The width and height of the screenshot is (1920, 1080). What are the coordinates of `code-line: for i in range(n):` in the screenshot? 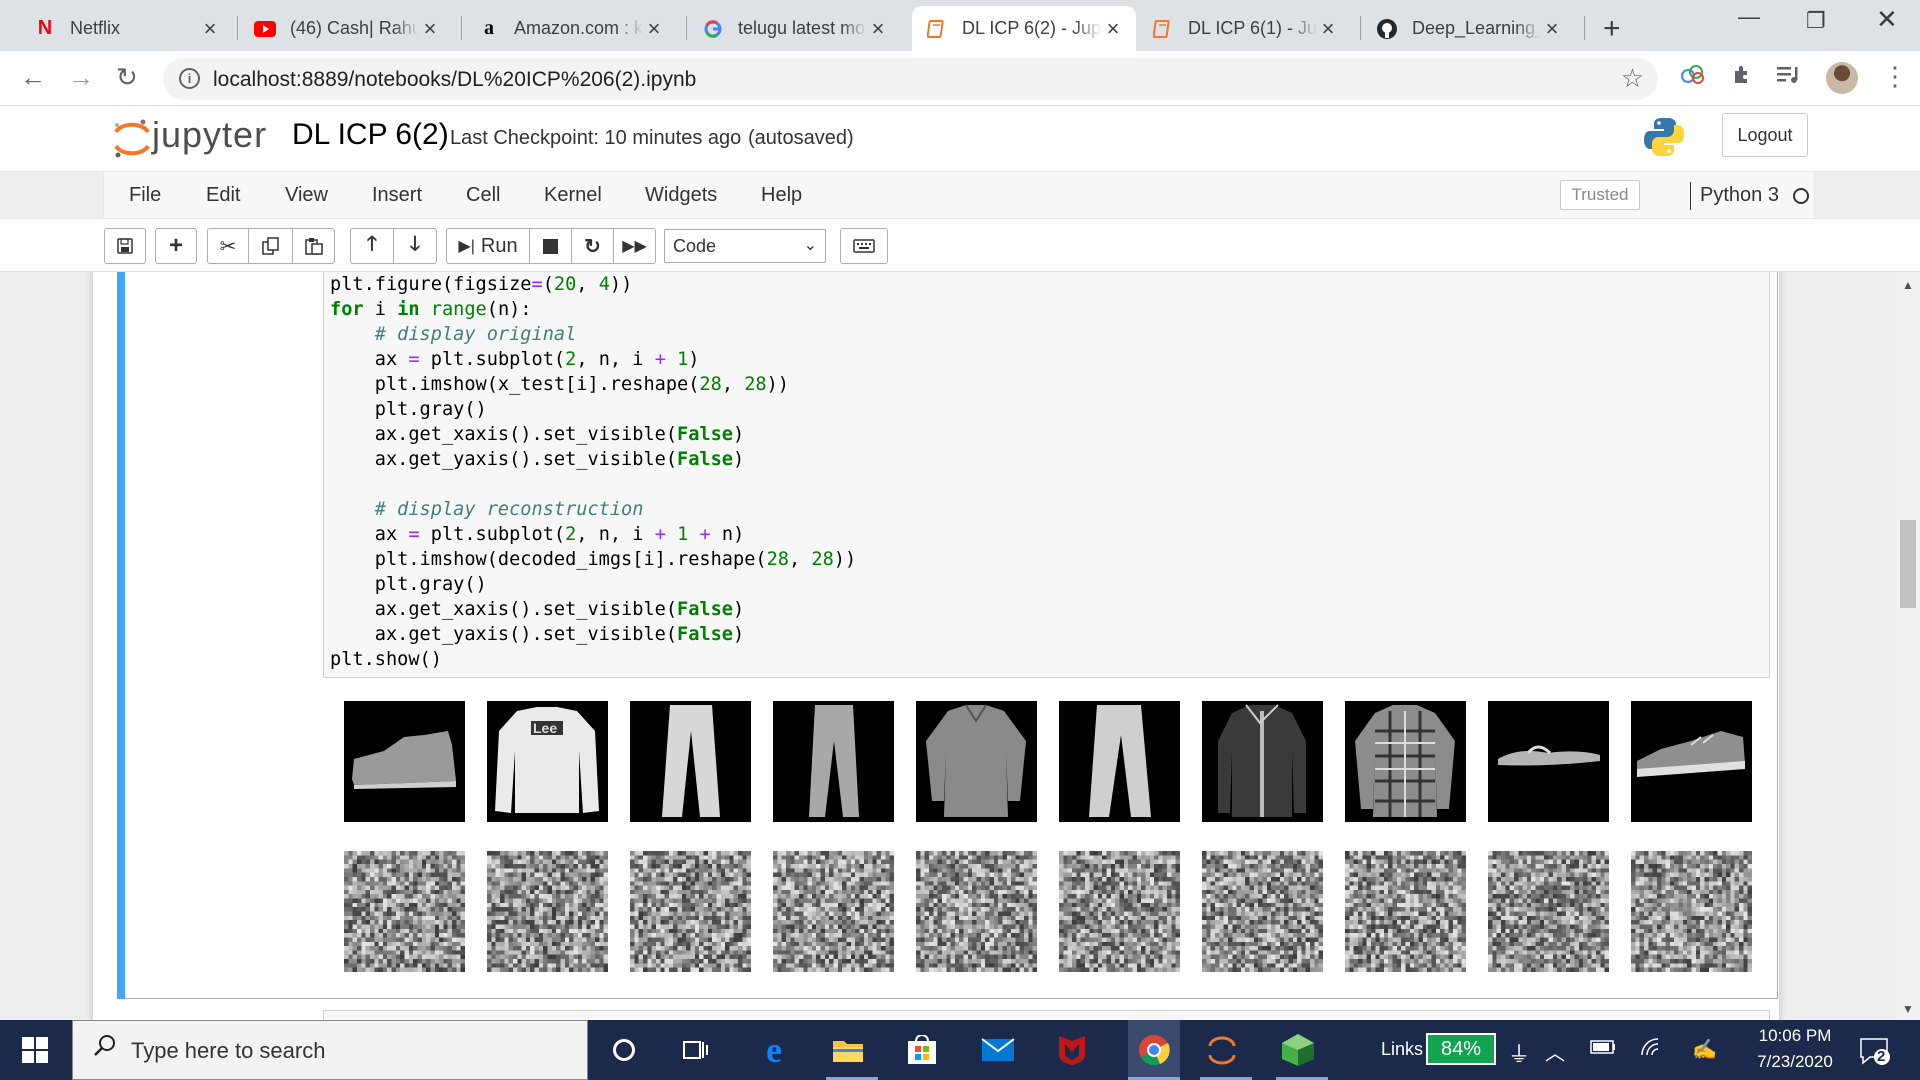 It's located at (593, 309).